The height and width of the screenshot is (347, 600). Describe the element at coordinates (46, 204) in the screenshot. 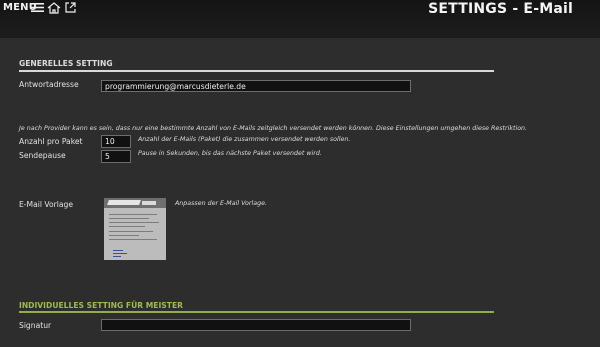

I see `email-template-label: E-Mail Vorlage` at that location.